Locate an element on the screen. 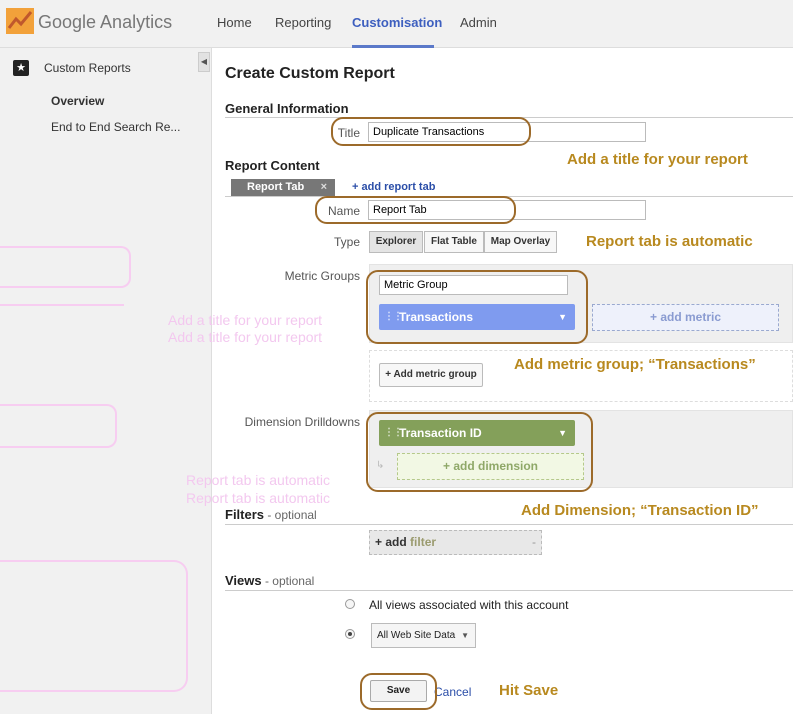 The height and width of the screenshot is (714, 793). filters-title: Filters is located at coordinates (245, 514).